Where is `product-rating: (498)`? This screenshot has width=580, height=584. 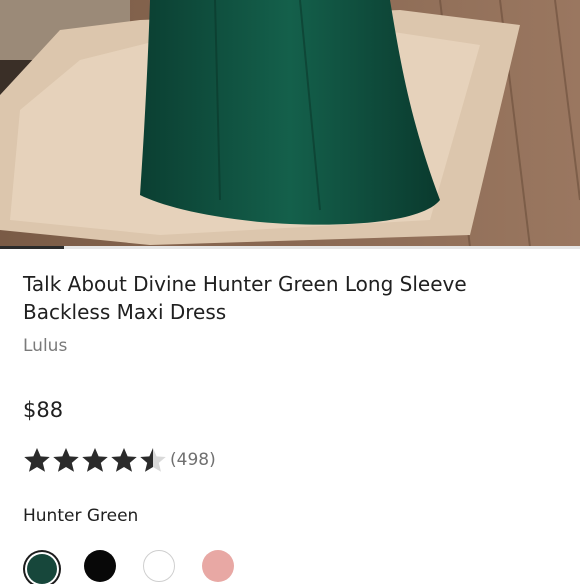
product-rating: (498) is located at coordinates (119, 460).